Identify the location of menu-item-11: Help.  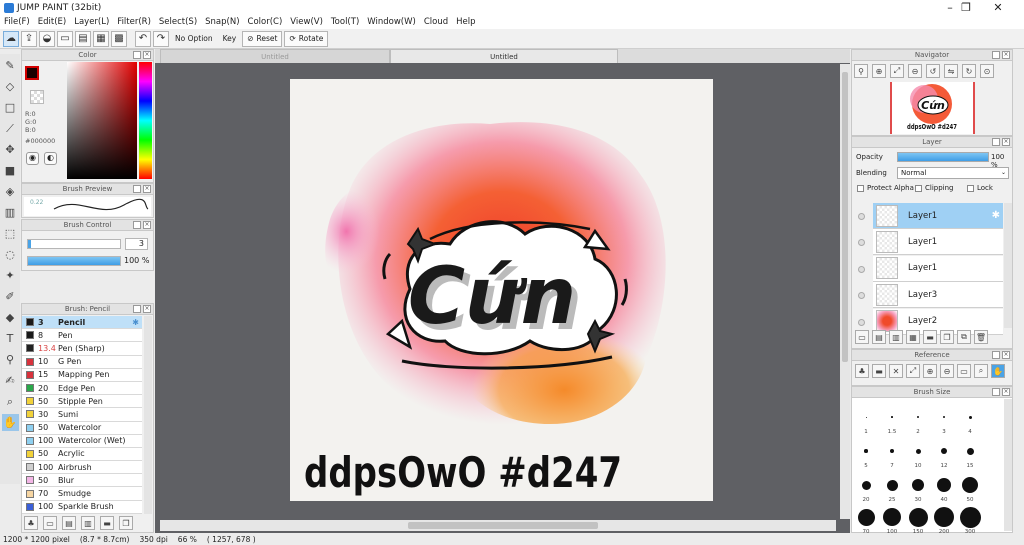
(465, 22).